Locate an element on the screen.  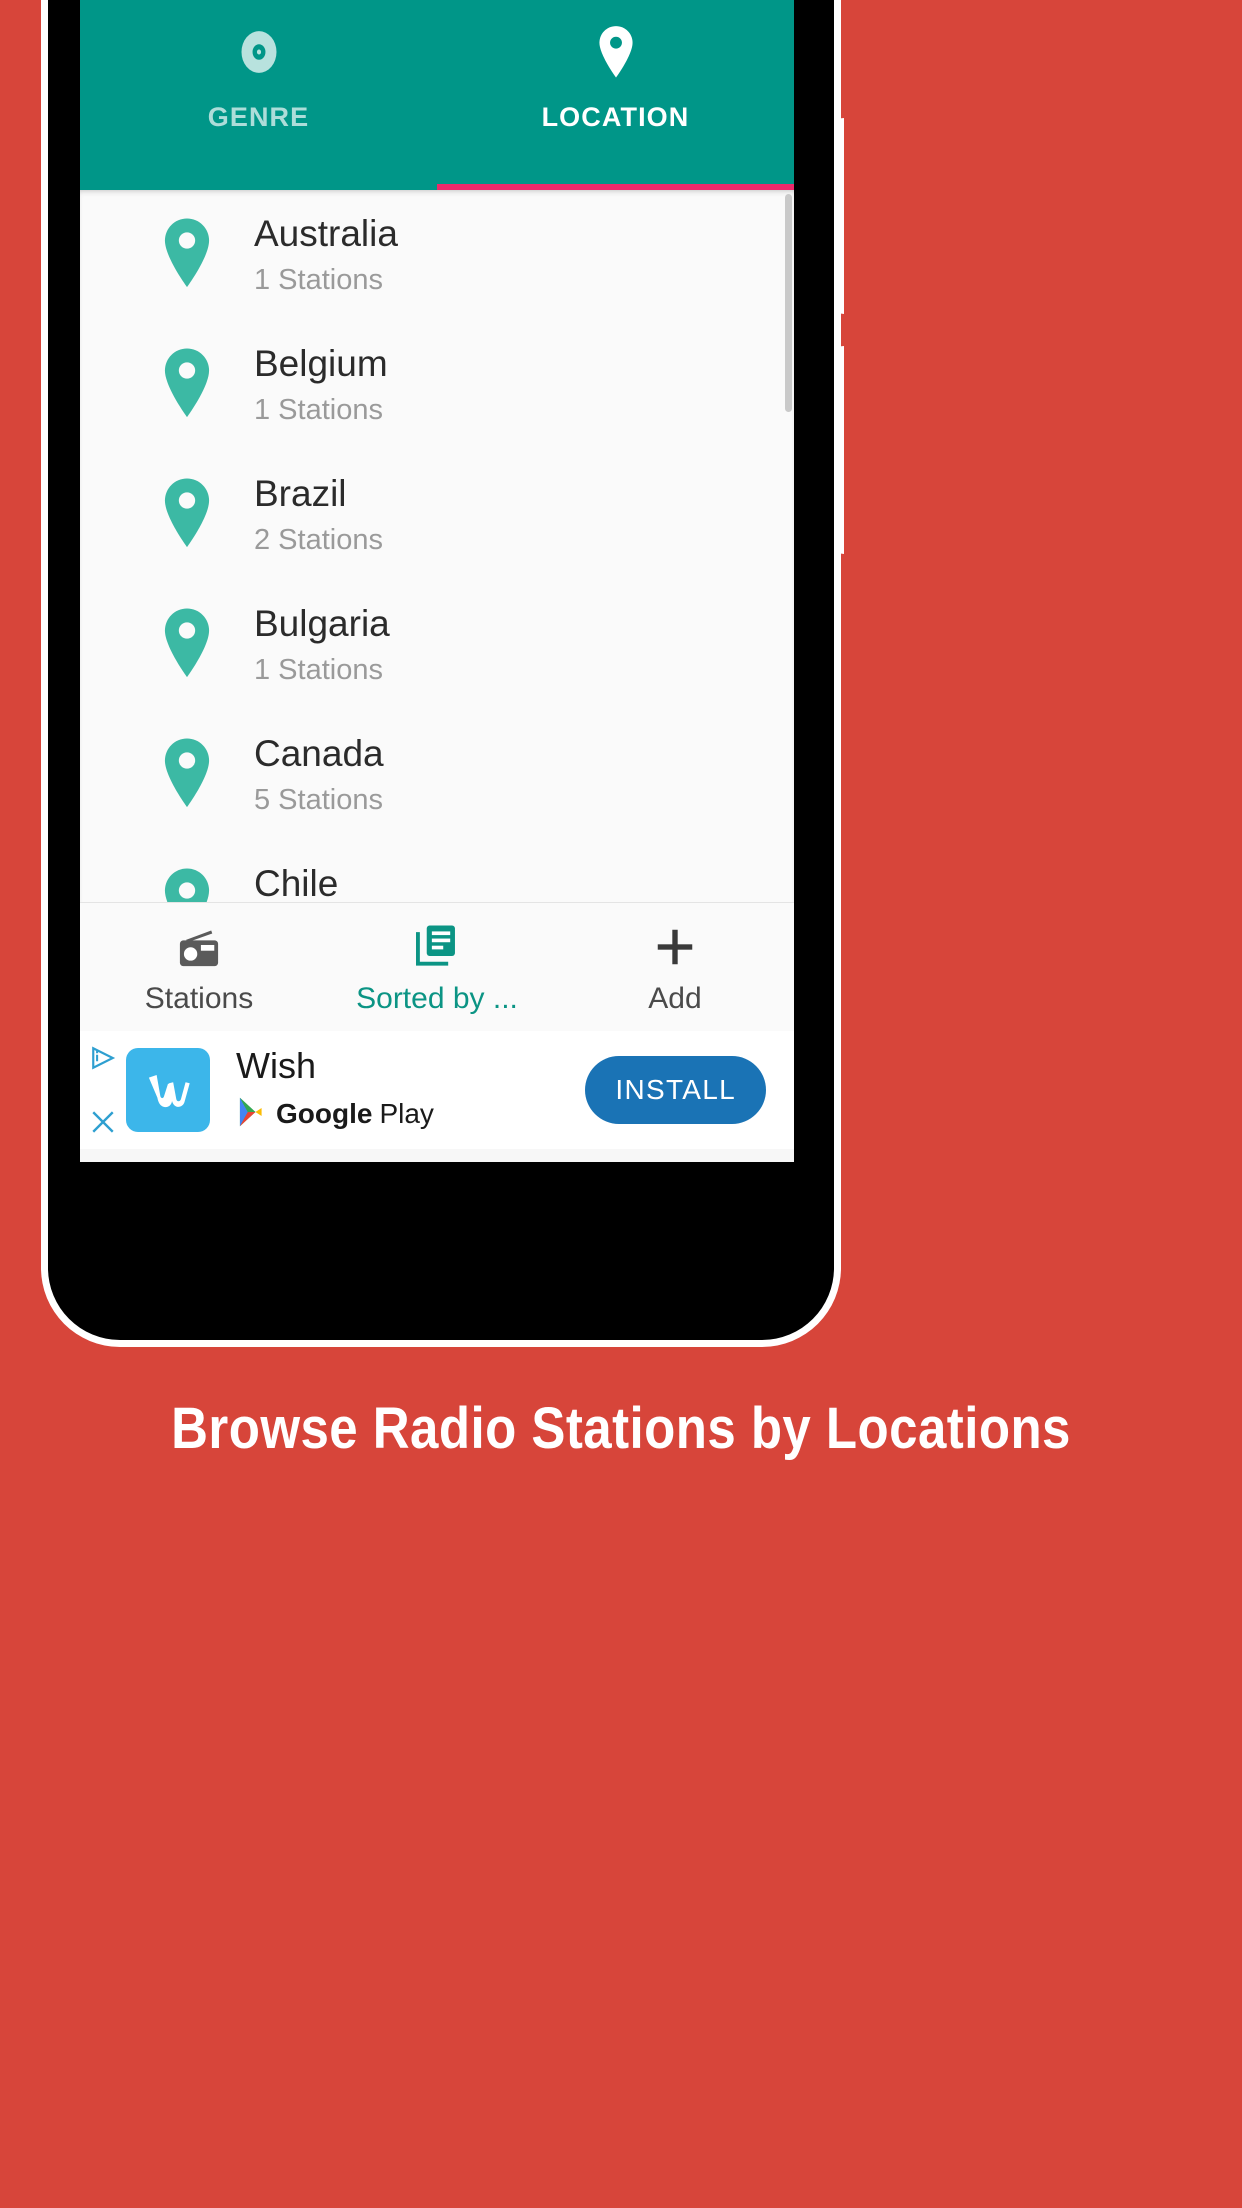
ad-store-row: Google Play is located at coordinates (410, 1114).